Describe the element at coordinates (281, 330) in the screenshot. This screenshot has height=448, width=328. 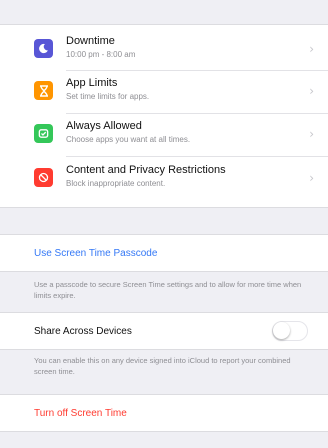
I see `toggle-knob` at that location.